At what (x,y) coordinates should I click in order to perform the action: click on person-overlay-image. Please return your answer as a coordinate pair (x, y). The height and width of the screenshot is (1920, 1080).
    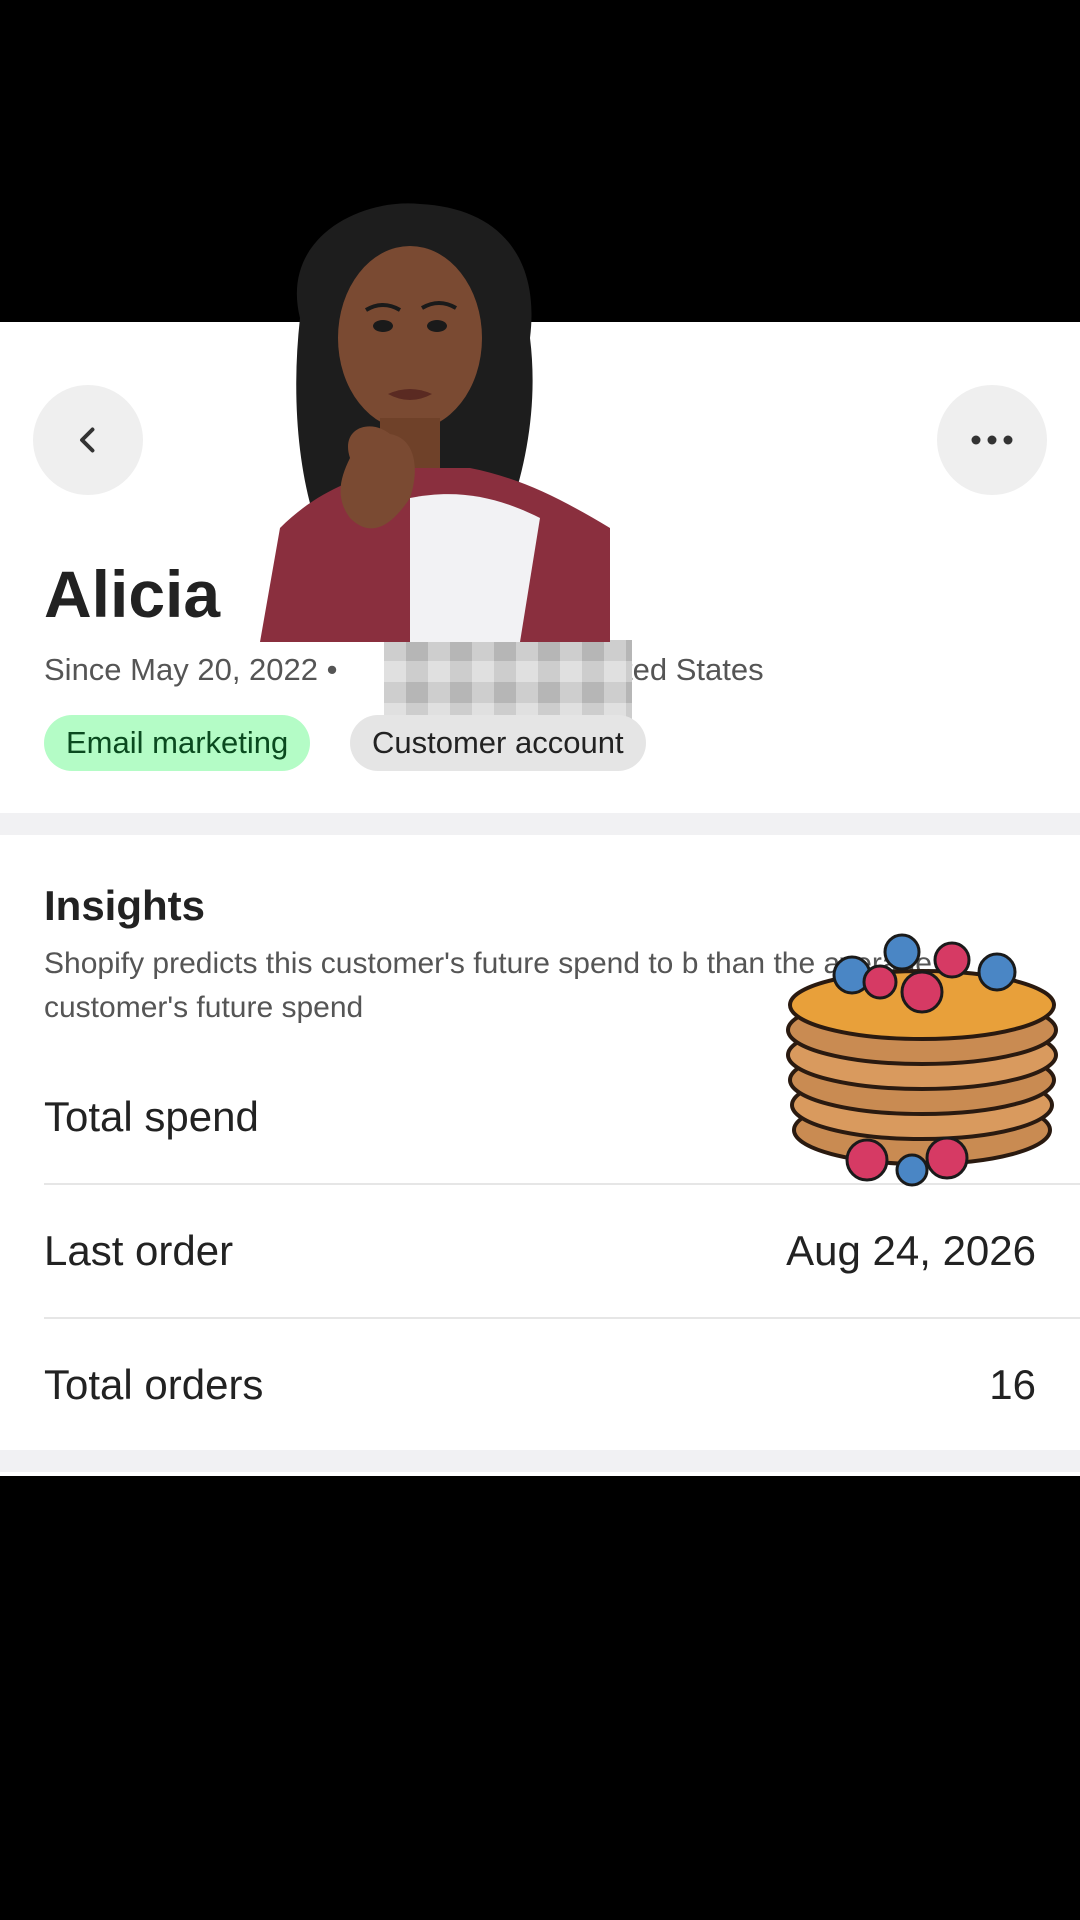
    Looking at the image, I should click on (435, 422).